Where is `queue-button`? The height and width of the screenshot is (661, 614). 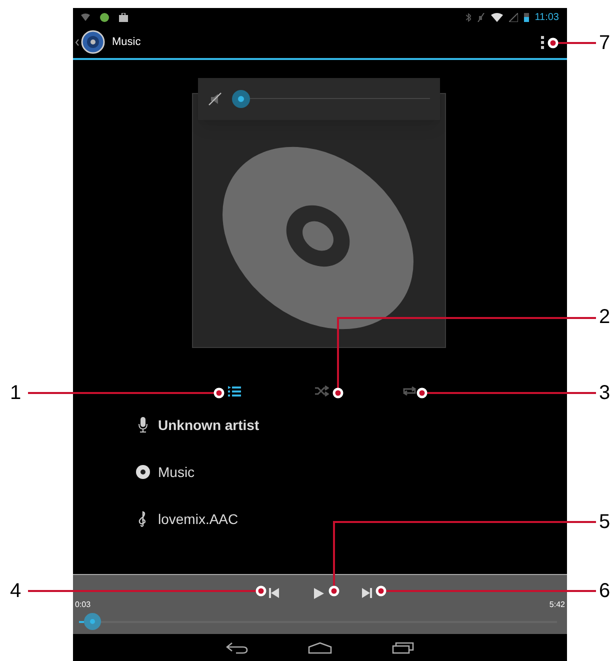
queue-button is located at coordinates (235, 391).